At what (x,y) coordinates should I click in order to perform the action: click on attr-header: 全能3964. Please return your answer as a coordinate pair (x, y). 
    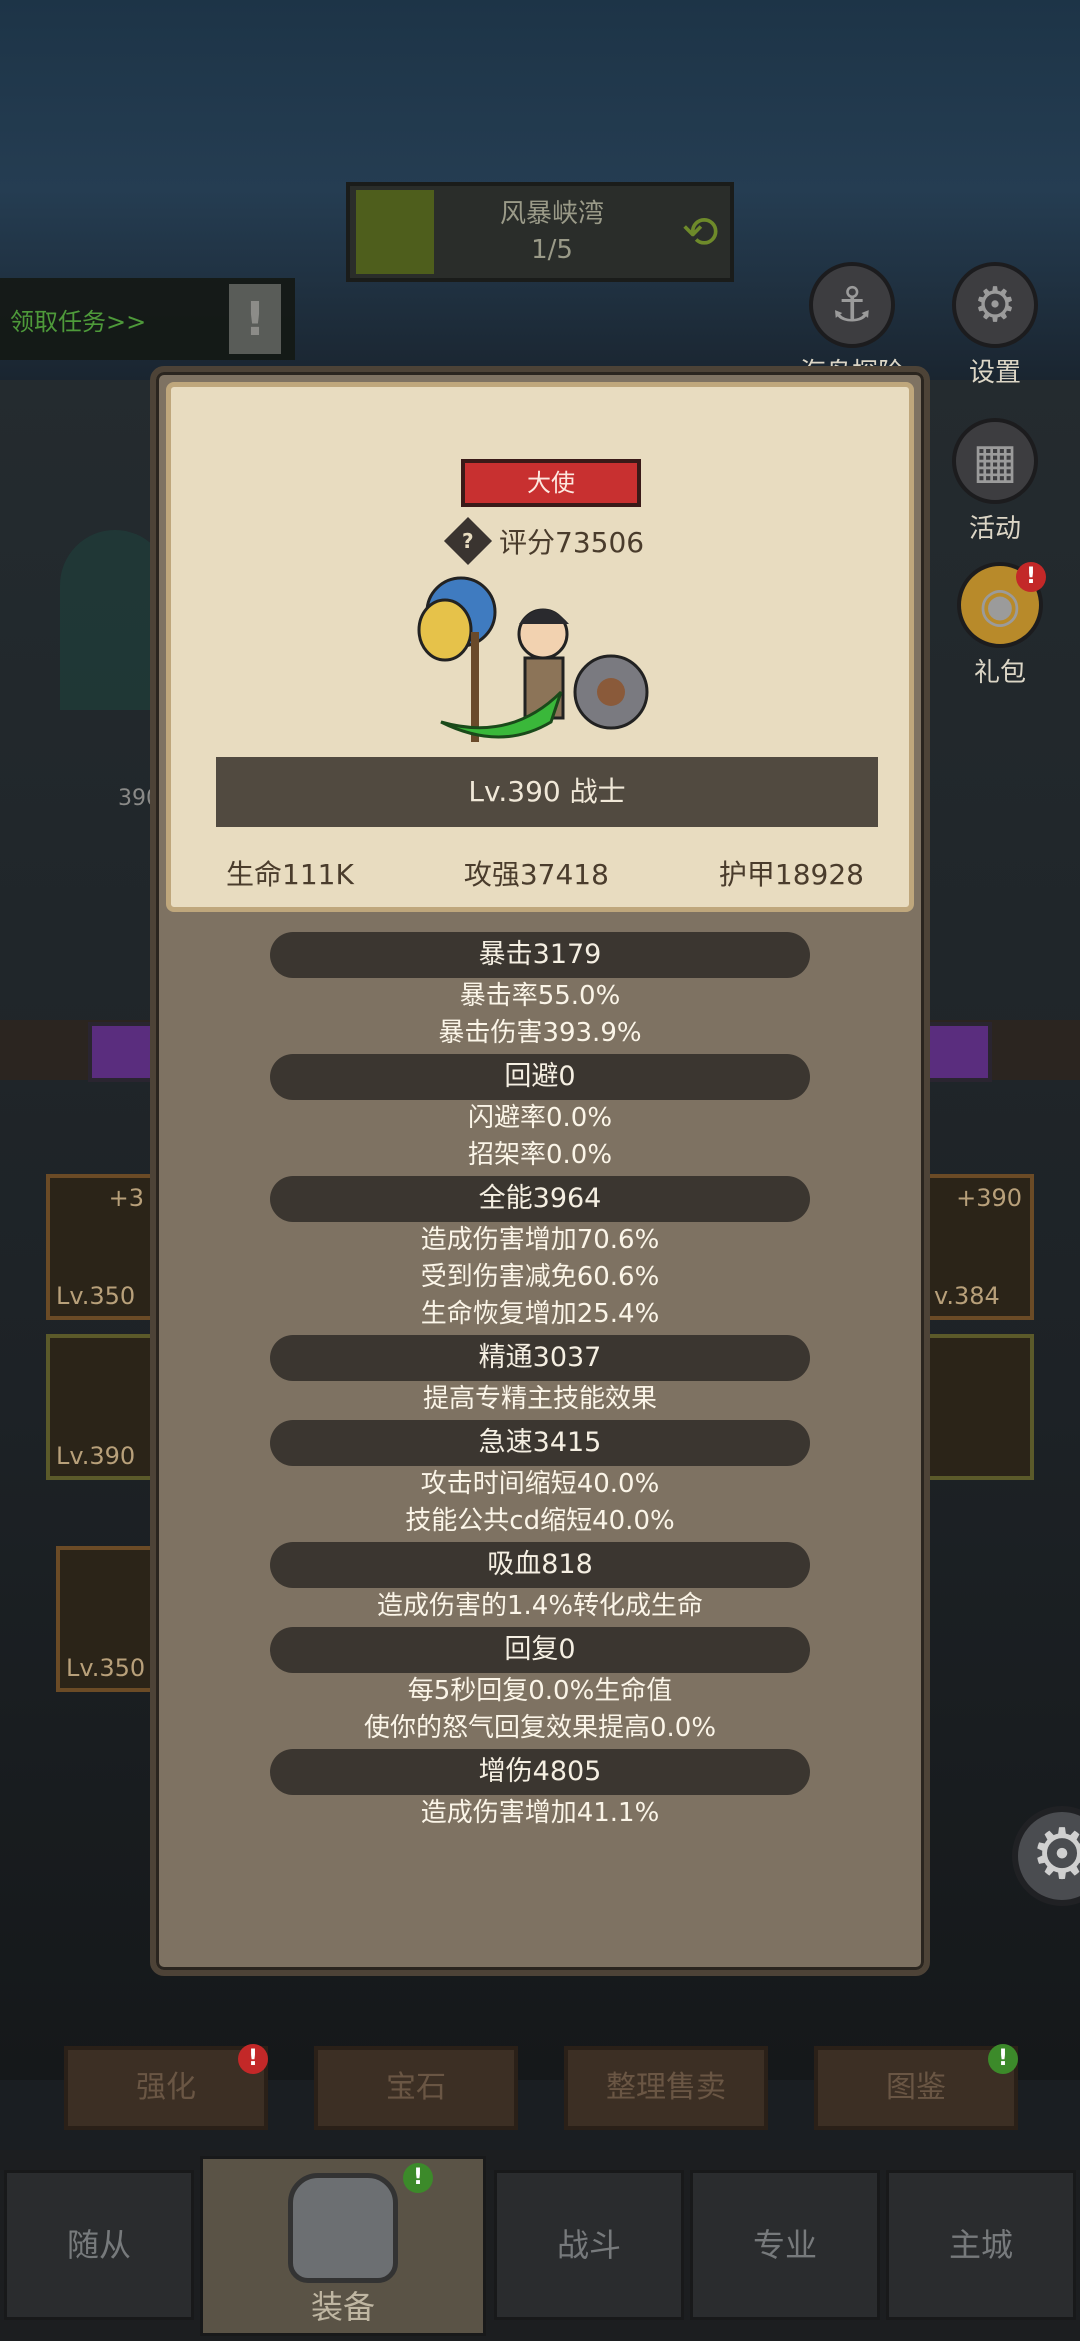
    Looking at the image, I should click on (540, 1199).